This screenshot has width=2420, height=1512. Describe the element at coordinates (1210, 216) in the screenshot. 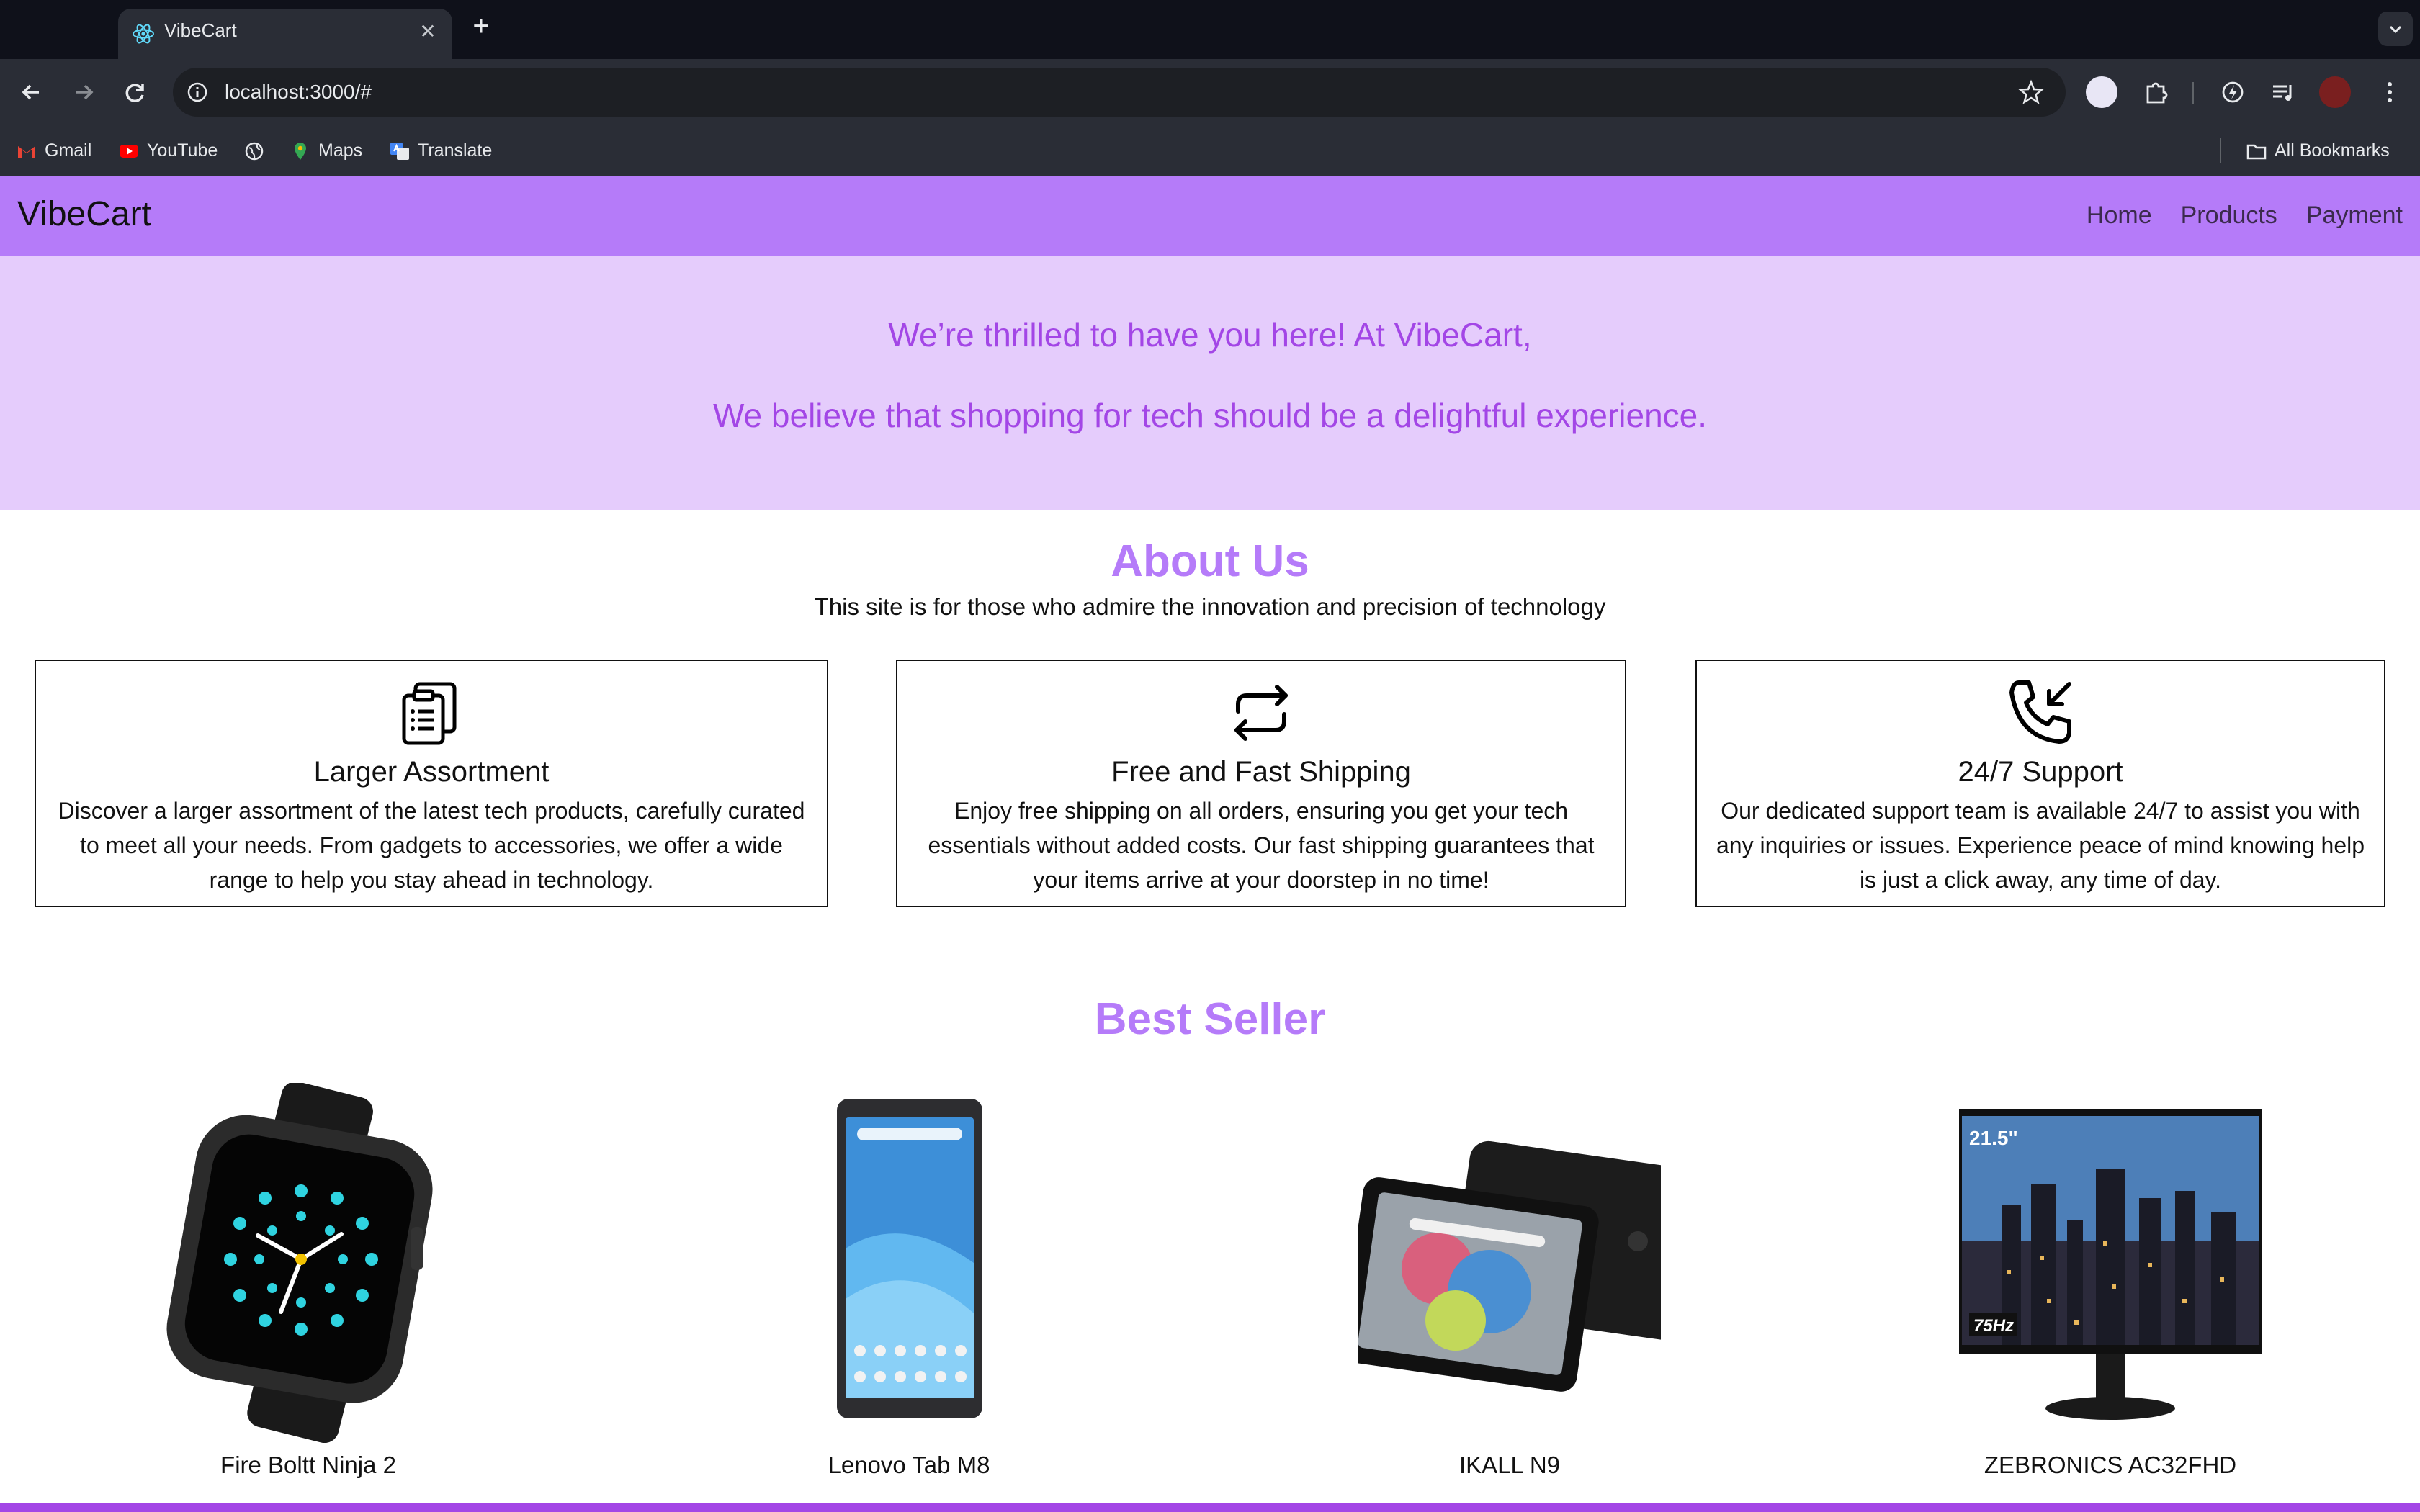

I see `site-navbar: VibeCart Home Products Payment` at that location.